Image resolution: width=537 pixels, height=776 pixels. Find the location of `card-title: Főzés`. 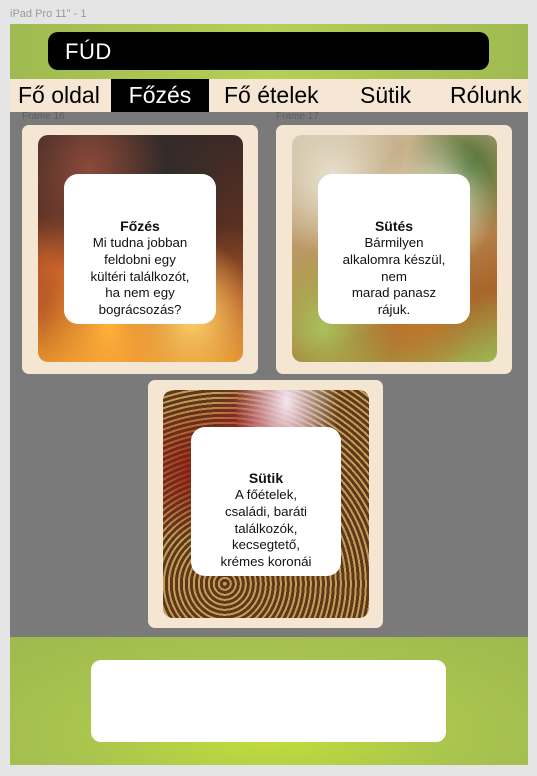

card-title: Főzés is located at coordinates (140, 226).